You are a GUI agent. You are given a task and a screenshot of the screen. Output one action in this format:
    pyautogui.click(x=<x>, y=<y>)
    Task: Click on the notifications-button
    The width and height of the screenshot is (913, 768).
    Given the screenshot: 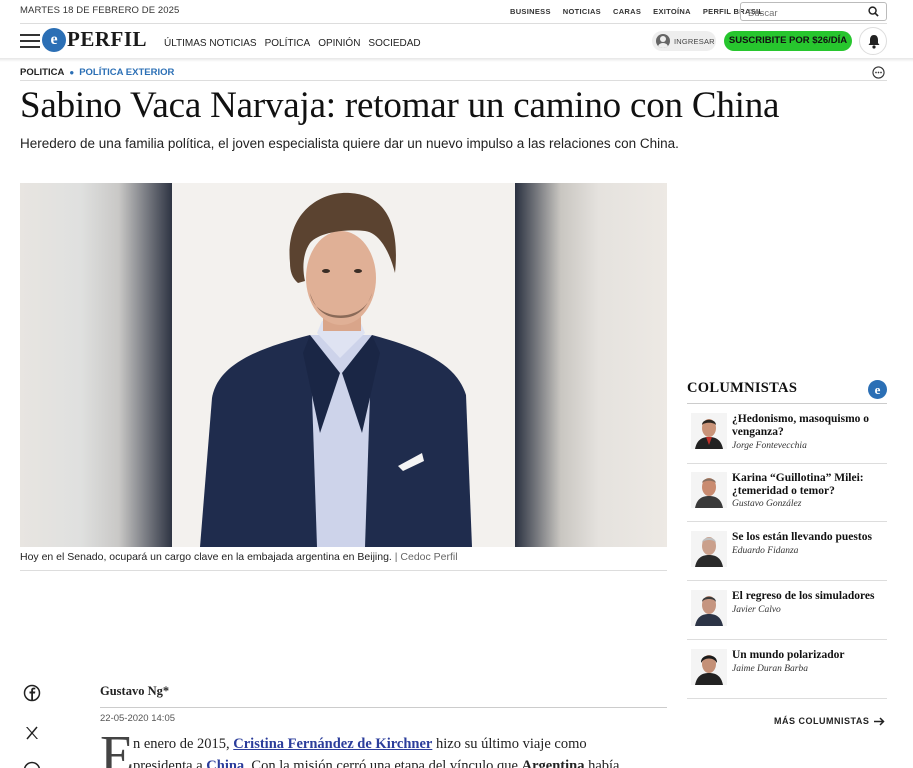 What is the action you would take?
    pyautogui.click(x=873, y=41)
    